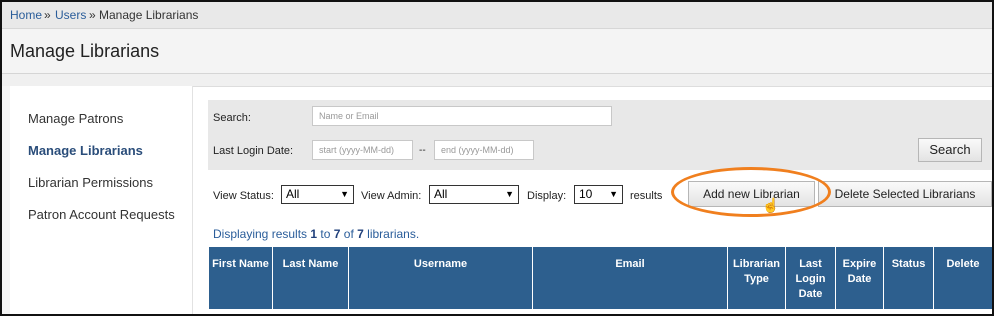 This screenshot has width=994, height=316. Describe the element at coordinates (85, 51) in the screenshot. I see `page-title: Manage Librarians` at that location.